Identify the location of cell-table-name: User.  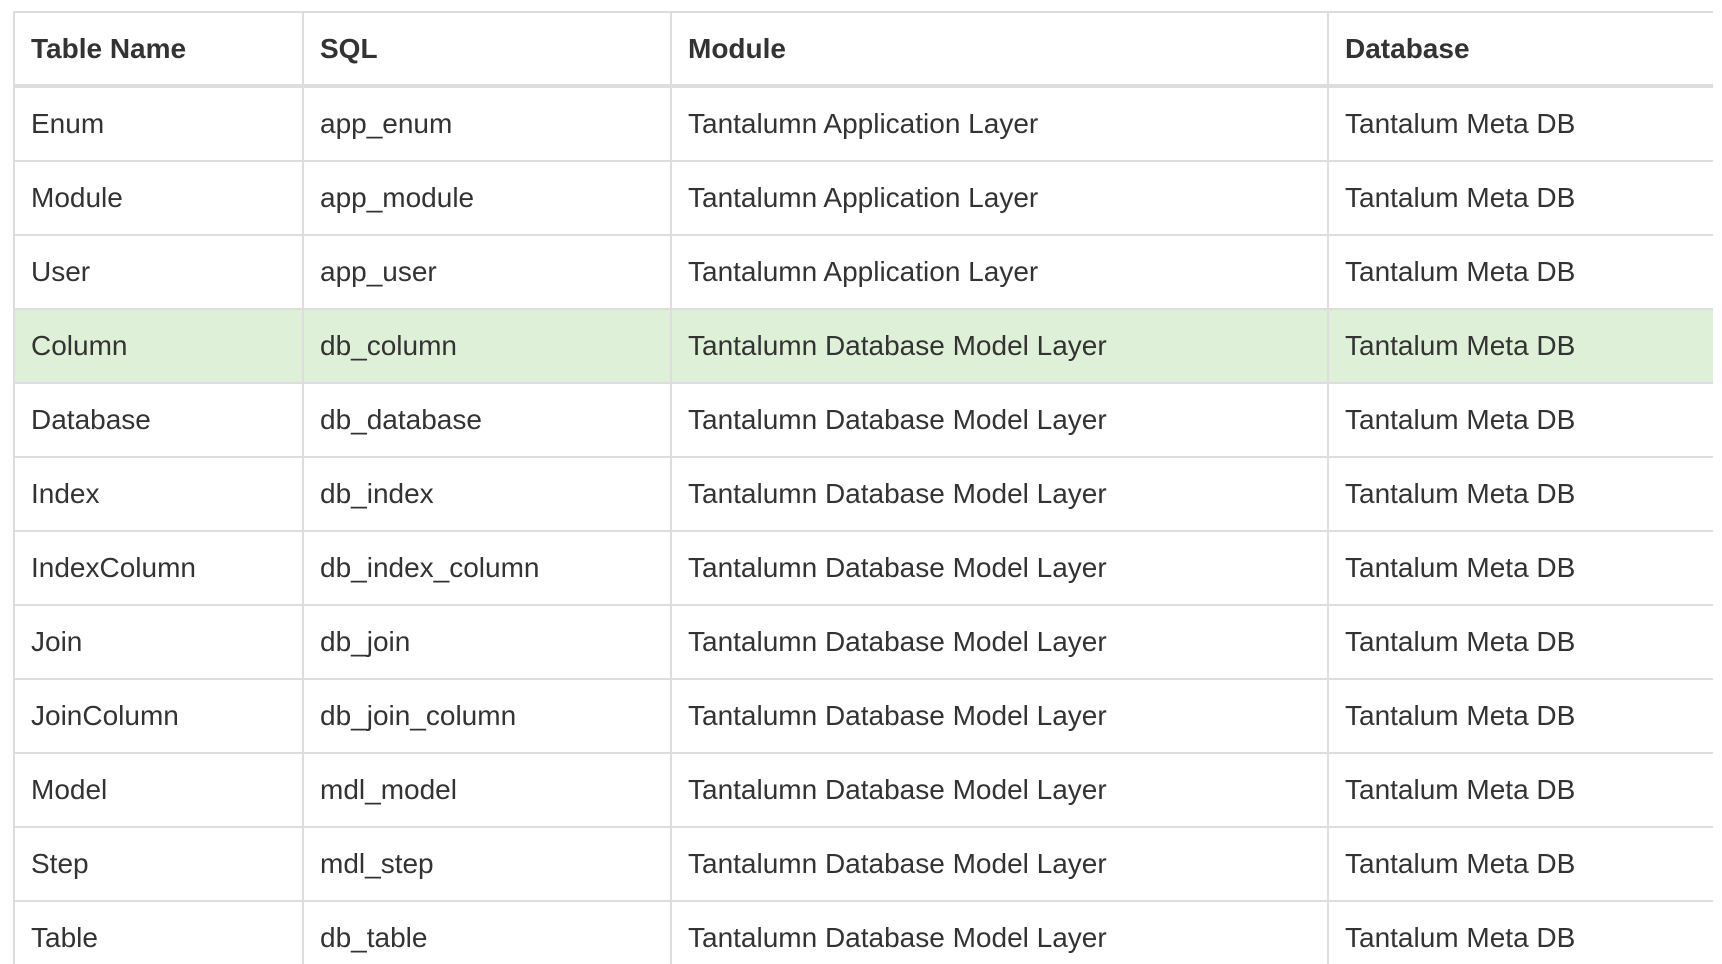
(158, 272).